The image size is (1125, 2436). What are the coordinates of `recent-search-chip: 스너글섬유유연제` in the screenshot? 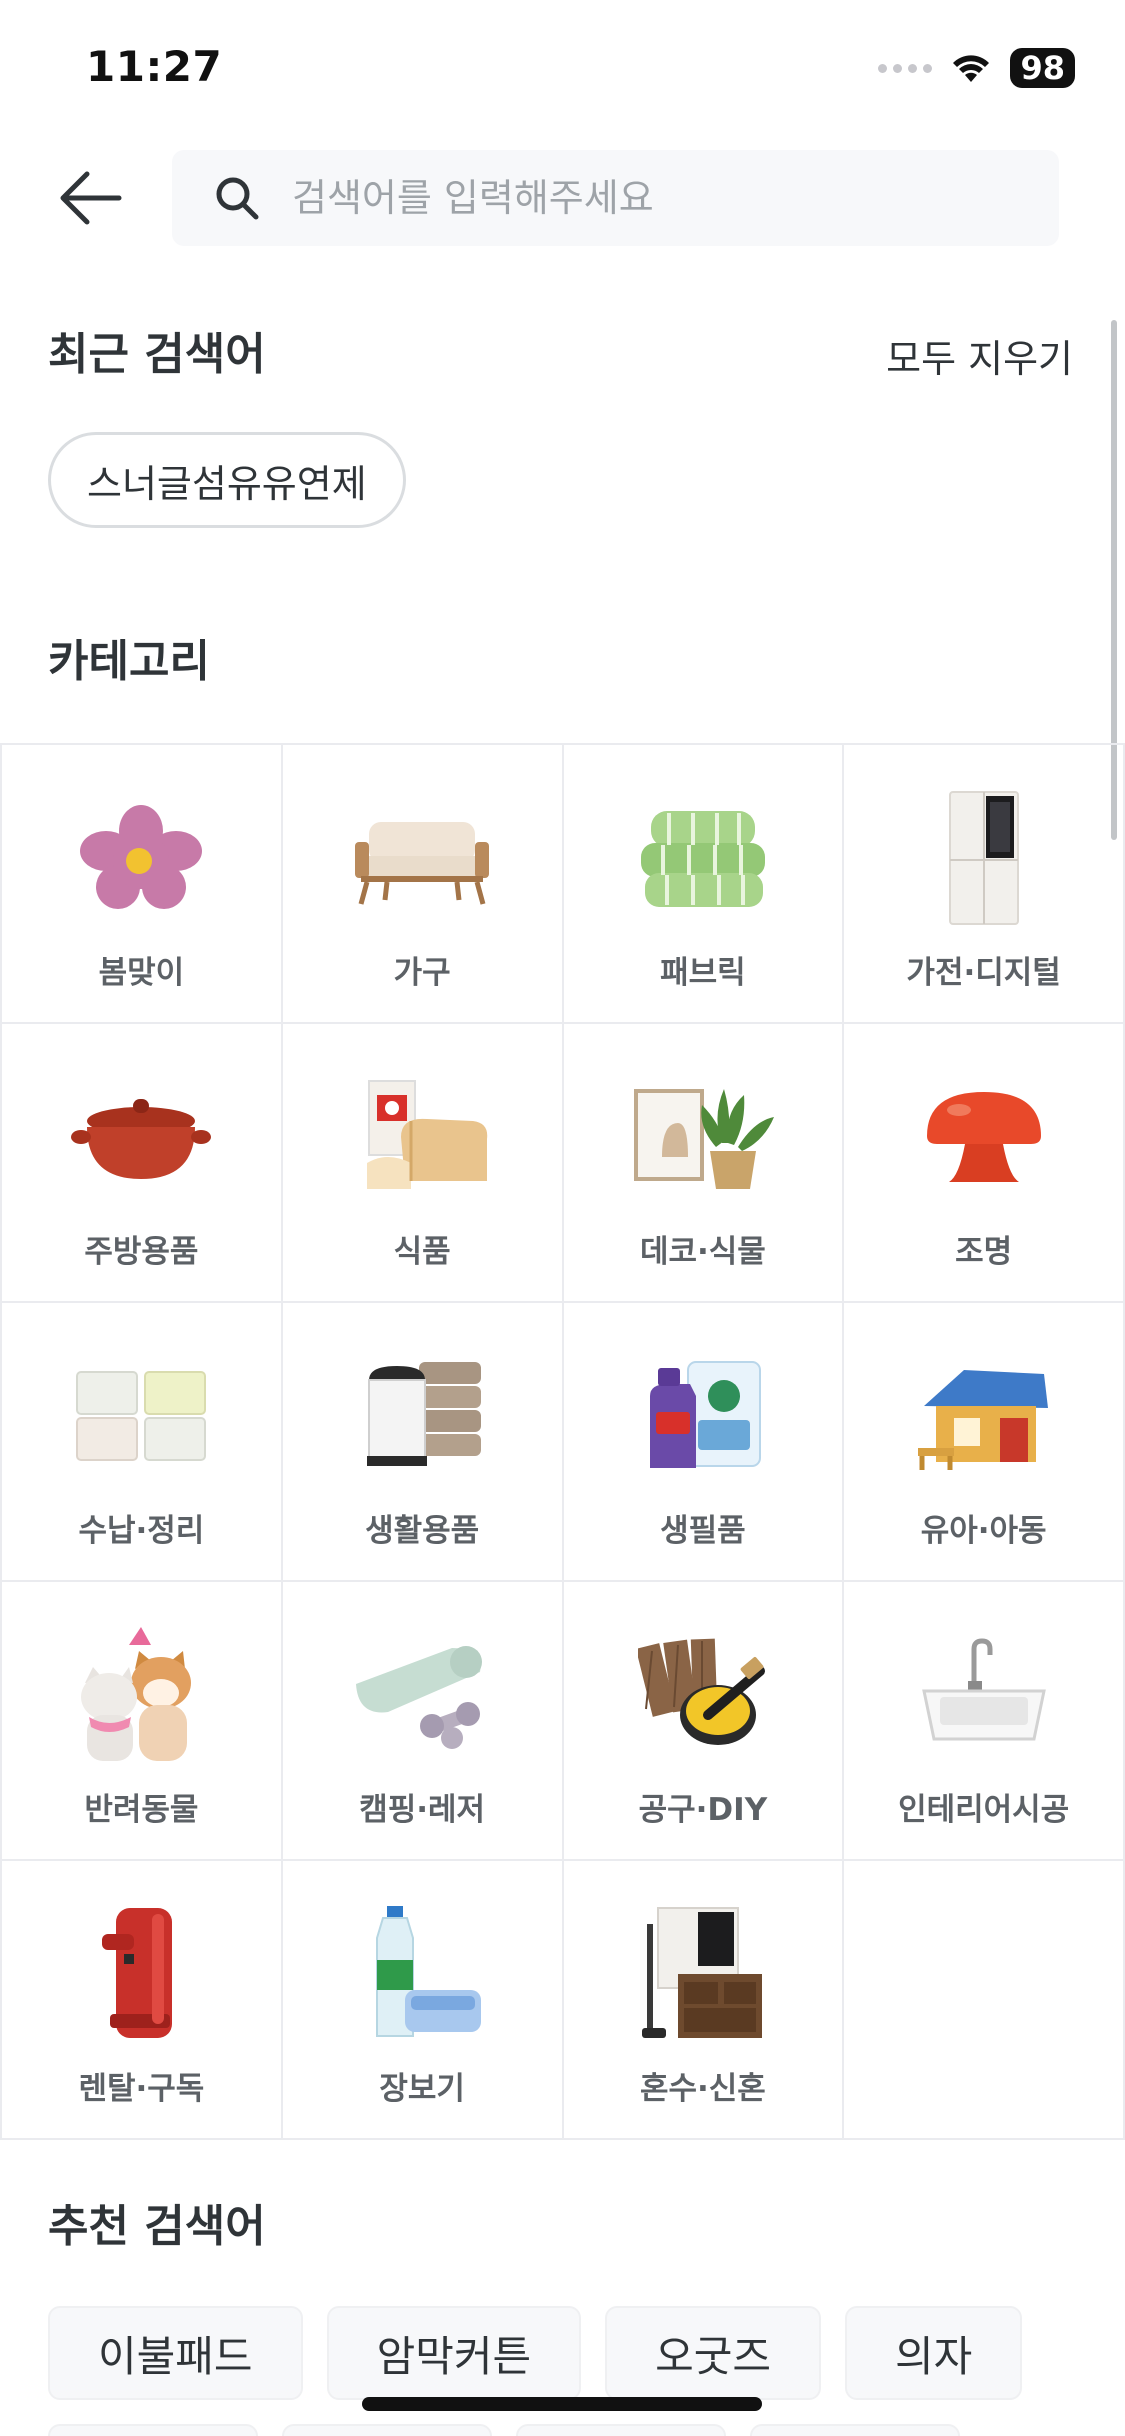 It's located at (227, 480).